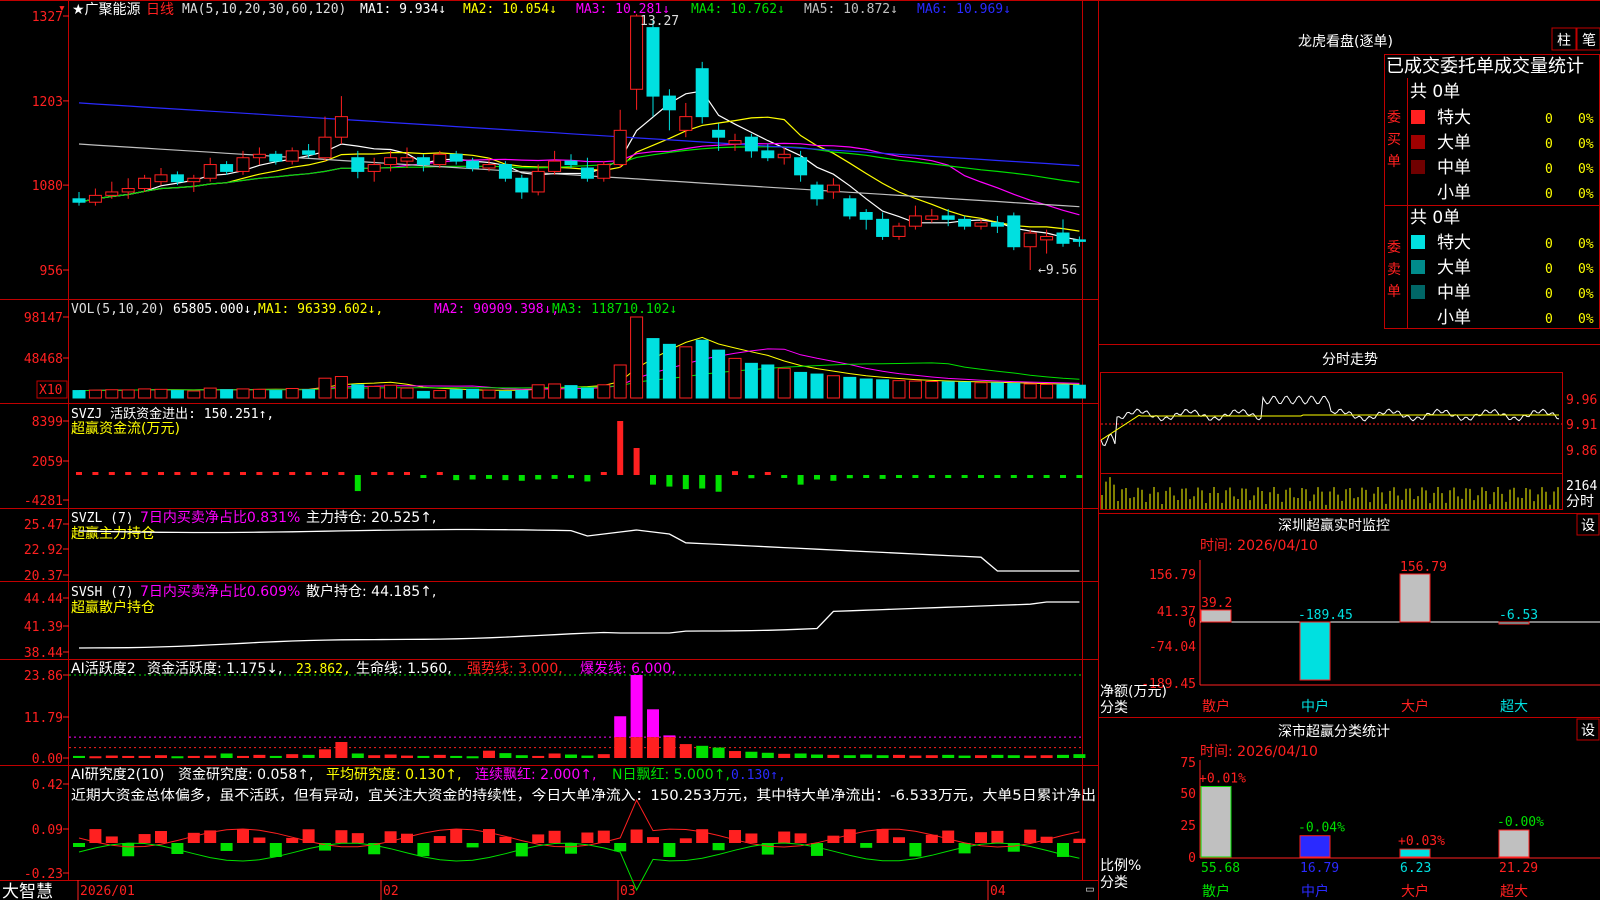 The height and width of the screenshot is (900, 1600). I want to click on sell-side-label: 委卖单, so click(1394, 270).